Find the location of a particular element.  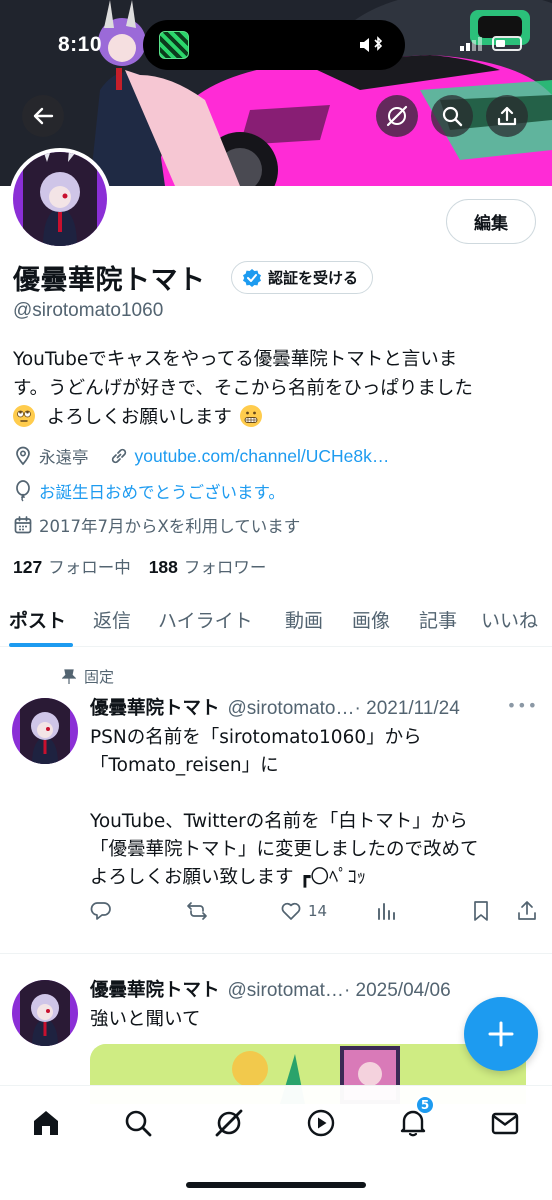

post-date: · 2025/04/06 is located at coordinates (397, 990).